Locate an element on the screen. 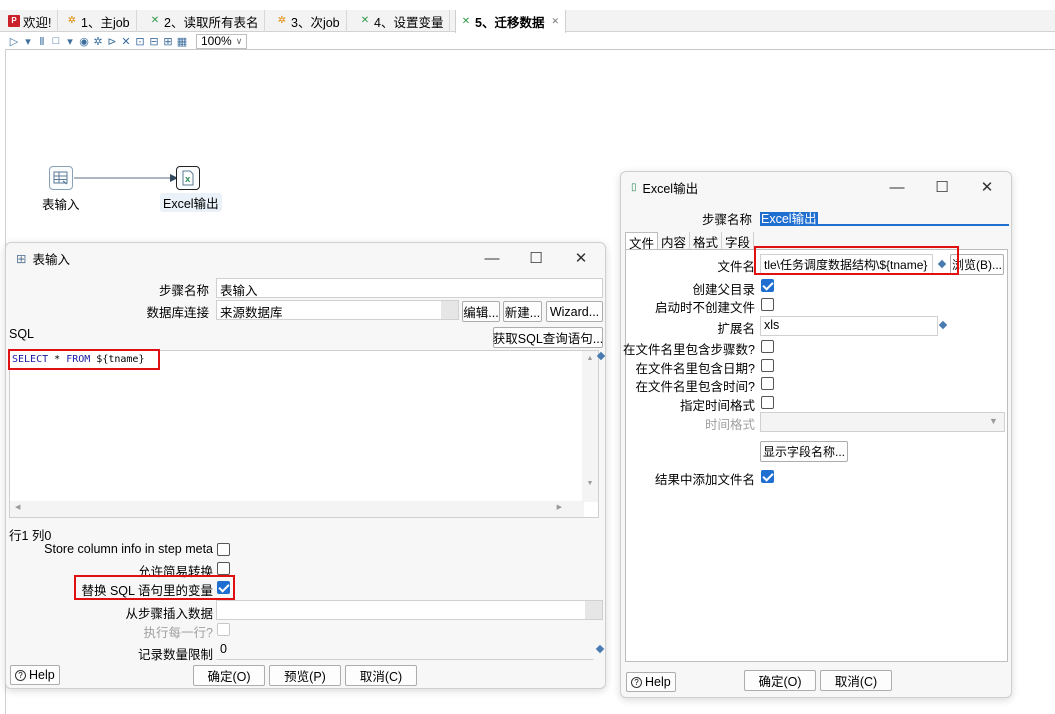  store-column-info-checkbox is located at coordinates (223, 549).